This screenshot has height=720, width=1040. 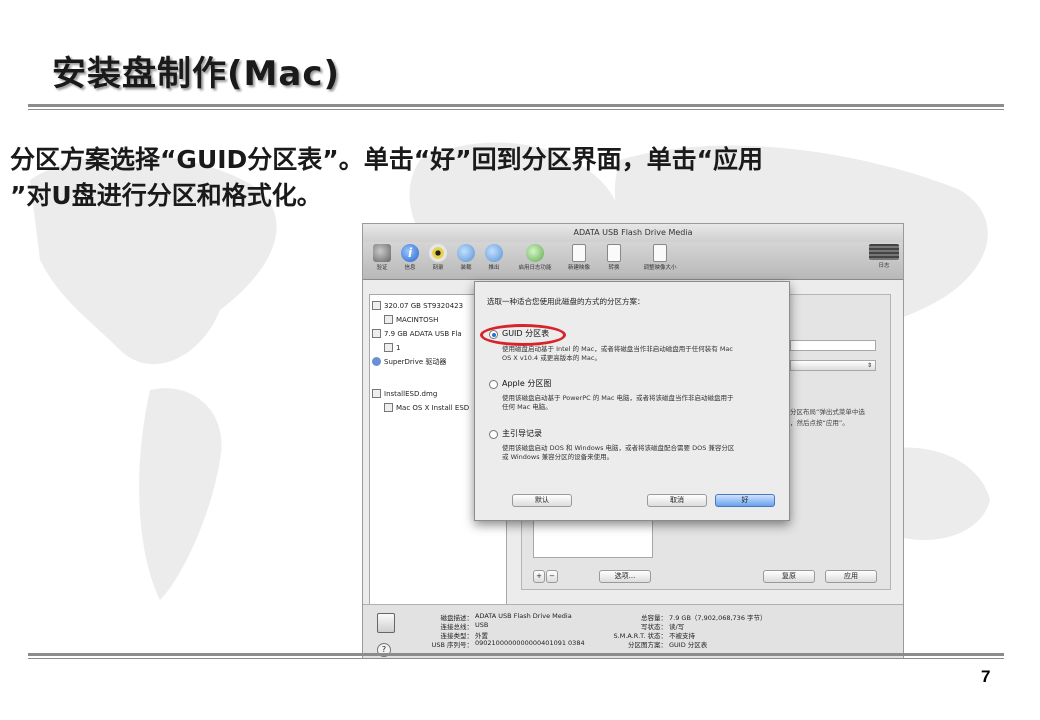 I want to click on usb-drive-icon, so click(x=386, y=623).